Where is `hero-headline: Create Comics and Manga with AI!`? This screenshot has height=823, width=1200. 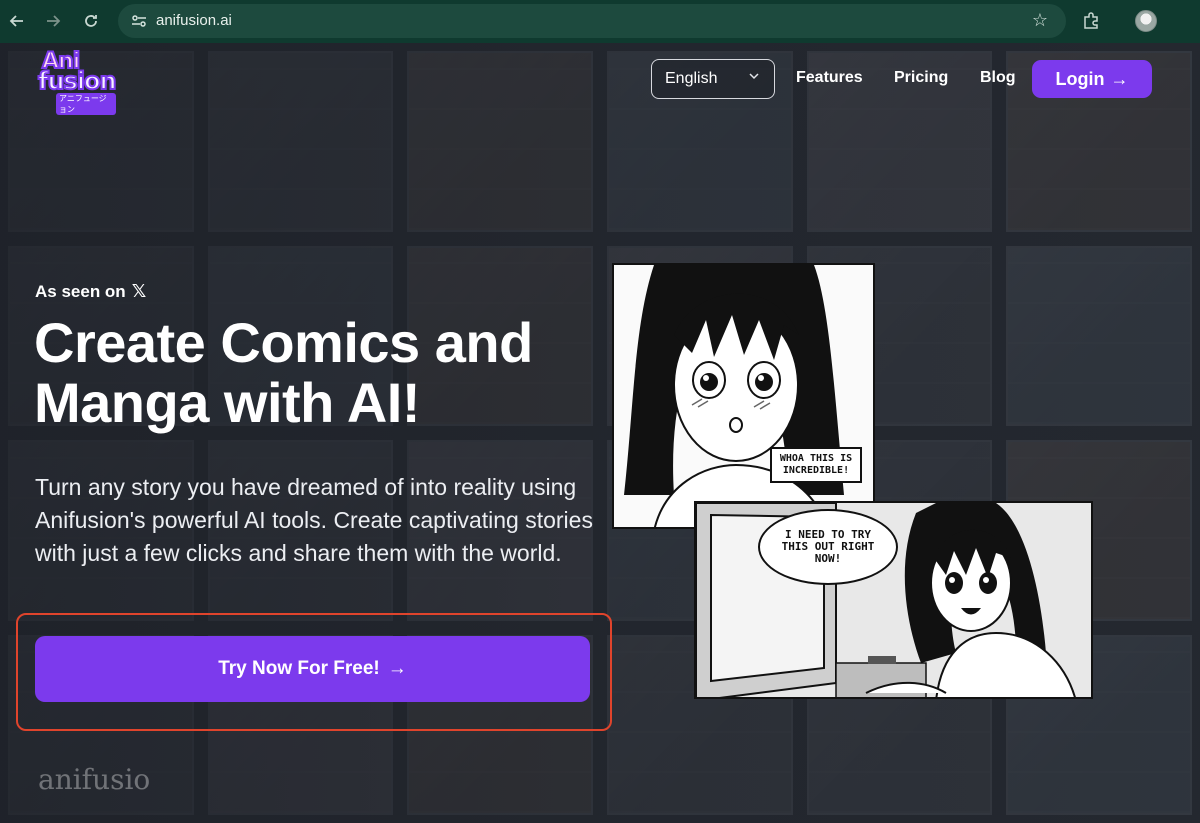
hero-headline: Create Comics and Manga with AI! is located at coordinates (283, 372).